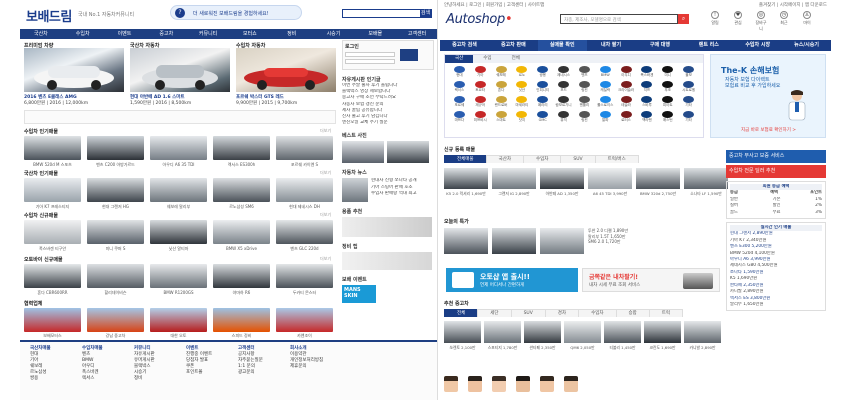 The image size is (851, 400). I want to click on brand-item: 맥라렌, so click(647, 117).